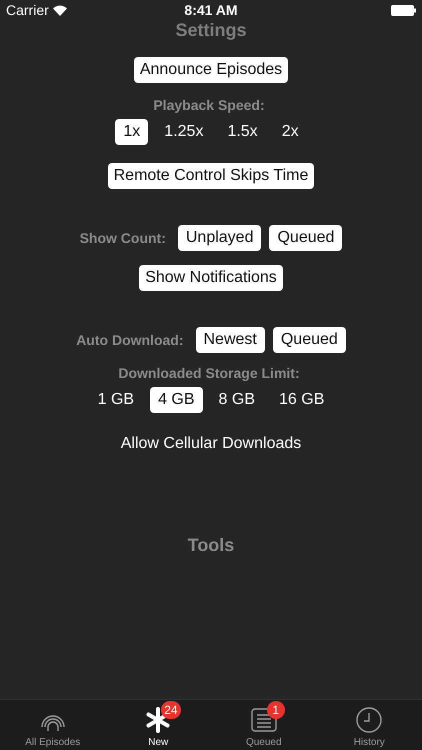  Describe the element at coordinates (171, 710) in the screenshot. I see `count-badge: 24` at that location.